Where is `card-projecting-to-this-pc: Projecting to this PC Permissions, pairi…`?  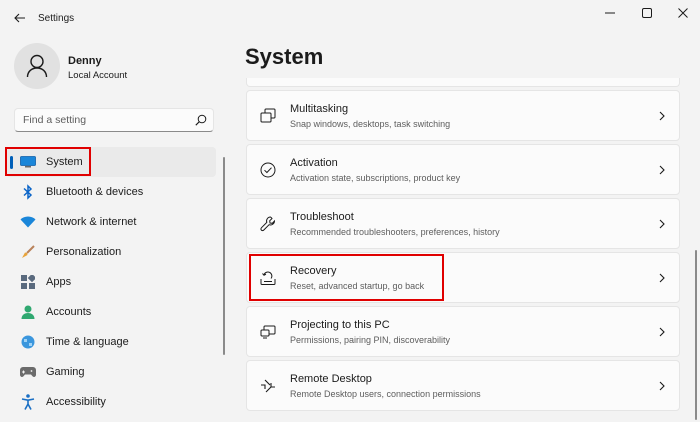
card-projecting-to-this-pc: Projecting to this PC Permissions, pairi… is located at coordinates (463, 331).